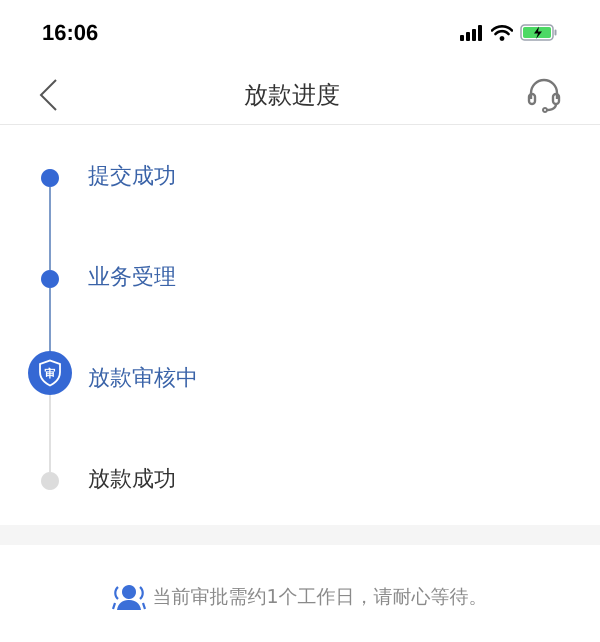 This screenshot has width=600, height=642. I want to click on step-label: 业务受理, so click(132, 279).